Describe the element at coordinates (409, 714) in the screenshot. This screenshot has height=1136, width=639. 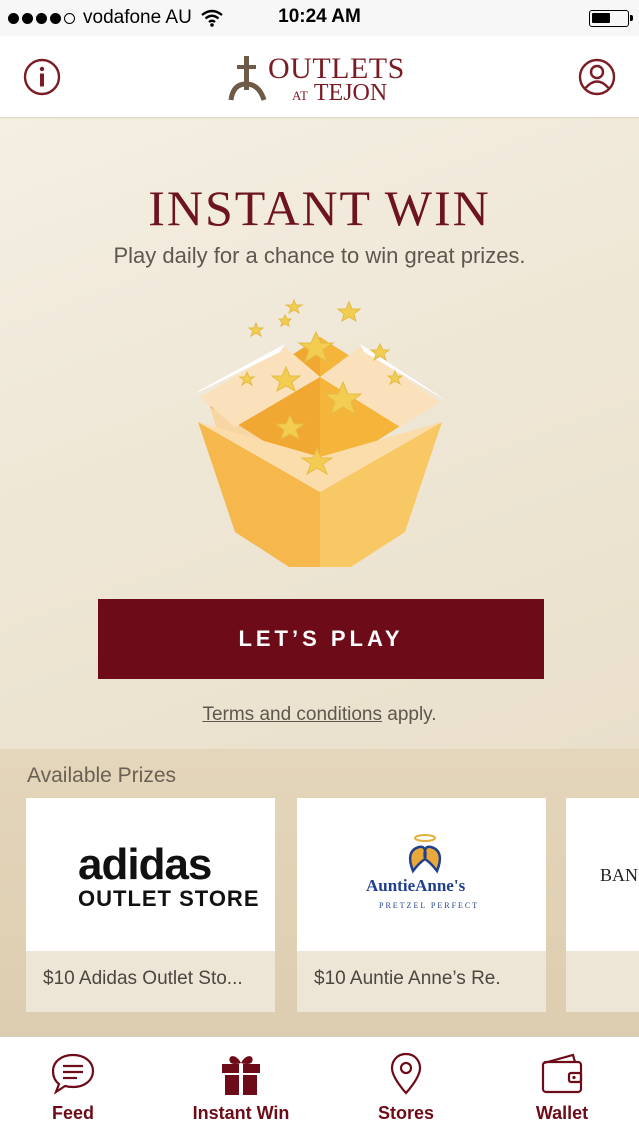
I see `terms-suffix: apply.` at that location.